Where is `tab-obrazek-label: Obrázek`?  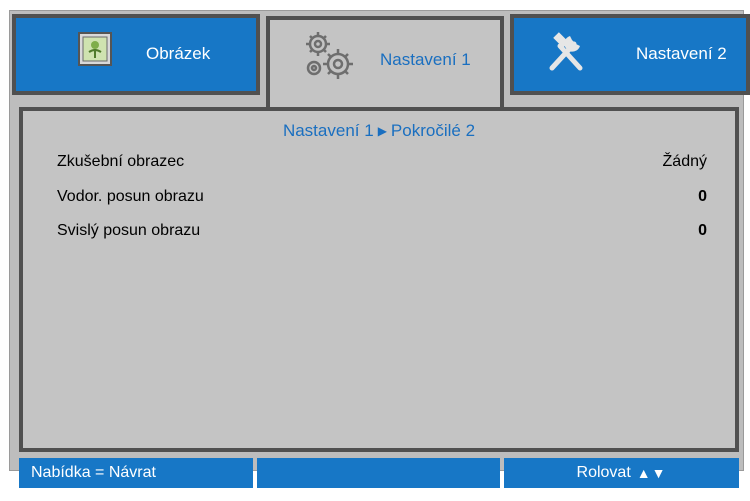
tab-obrazek-label: Obrázek is located at coordinates (178, 53).